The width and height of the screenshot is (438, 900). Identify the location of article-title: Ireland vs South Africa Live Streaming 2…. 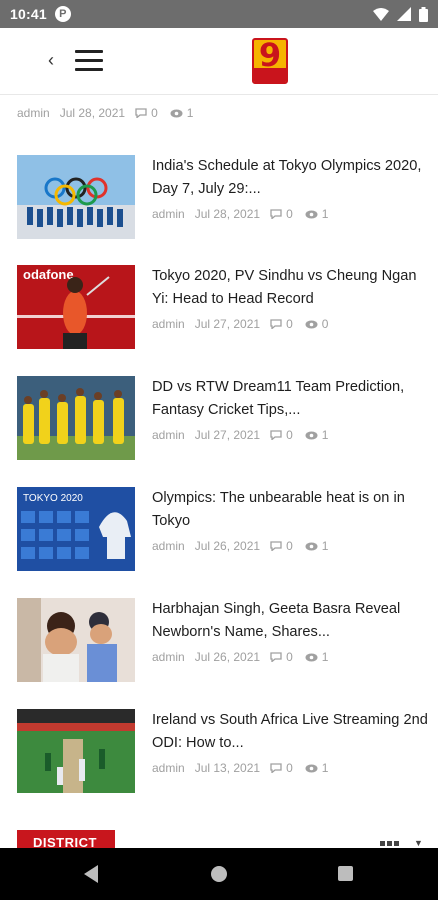
(290, 732).